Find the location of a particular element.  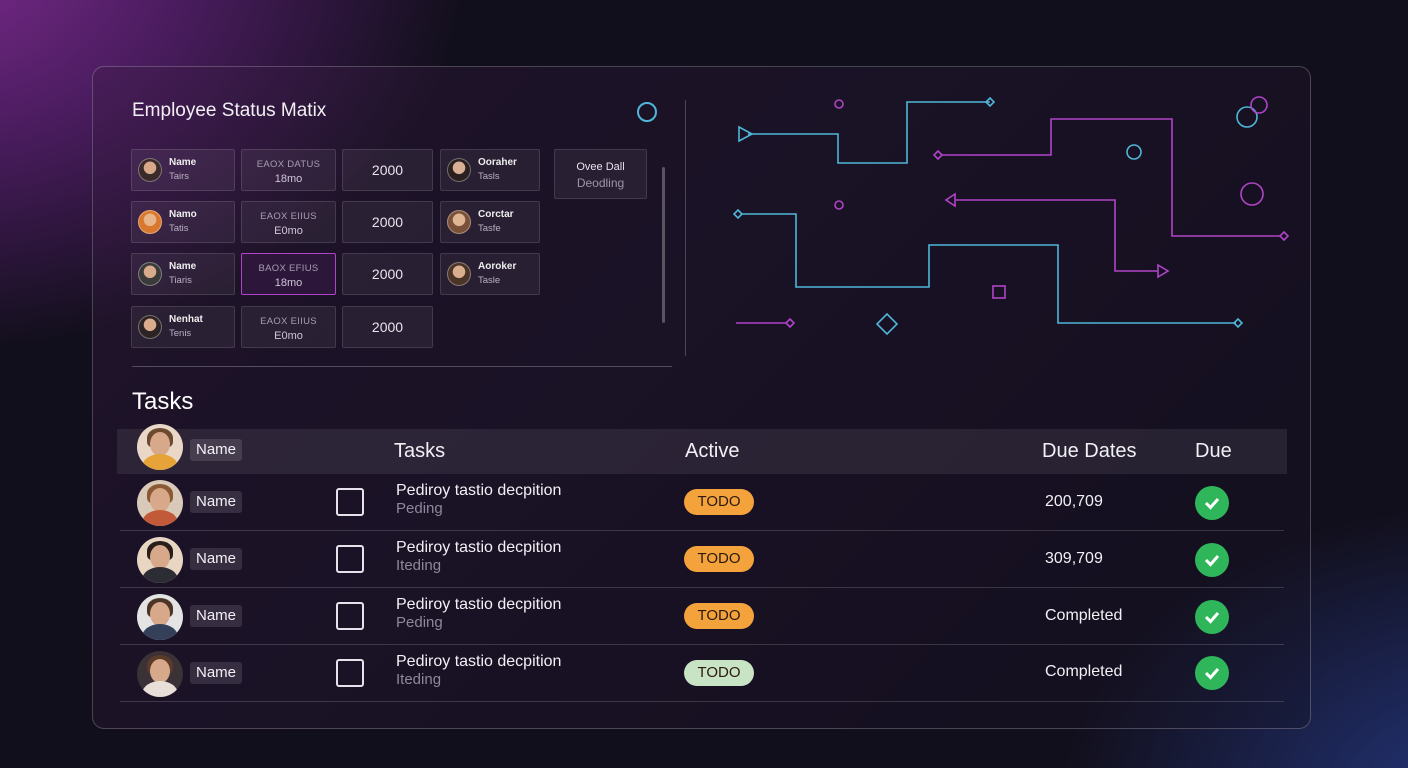

square-icon is located at coordinates (999, 292).